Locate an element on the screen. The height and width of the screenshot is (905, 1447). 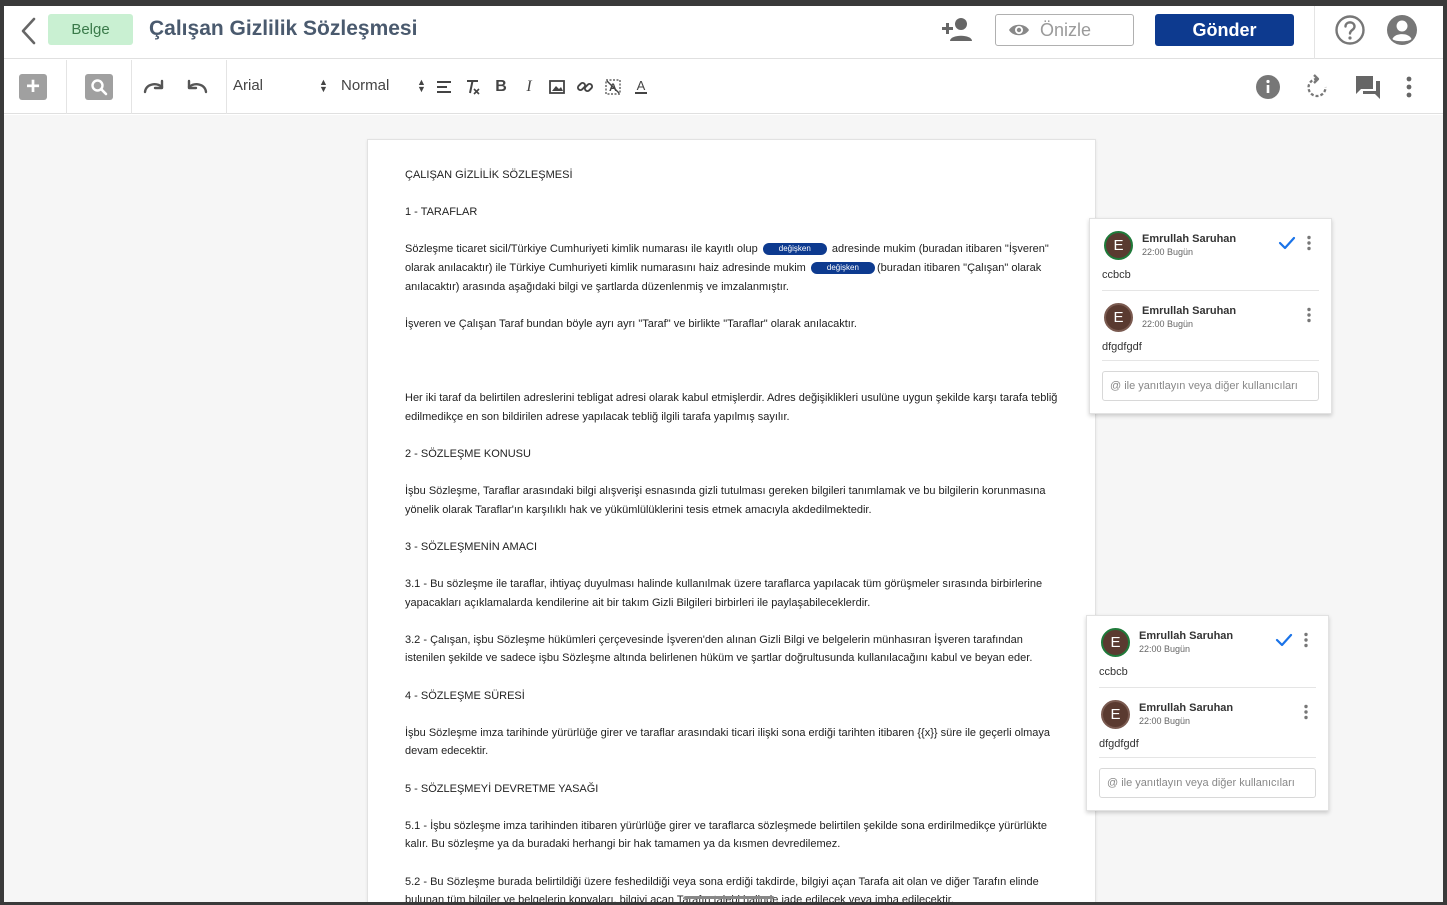
eye-icon is located at coordinates (1019, 30).